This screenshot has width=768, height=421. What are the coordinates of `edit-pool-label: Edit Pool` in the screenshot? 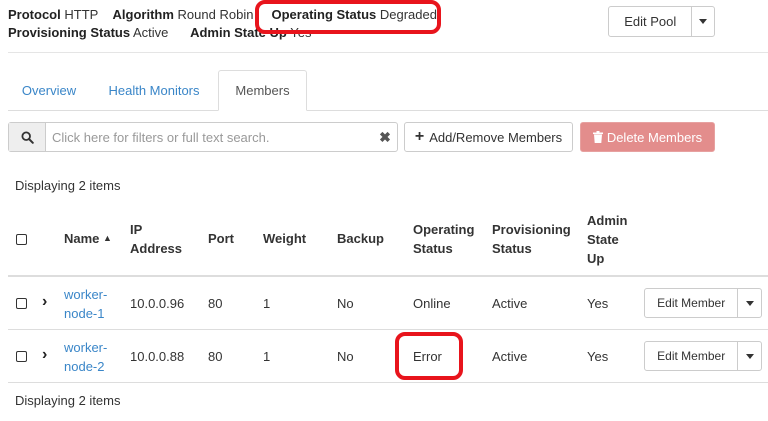 It's located at (650, 21).